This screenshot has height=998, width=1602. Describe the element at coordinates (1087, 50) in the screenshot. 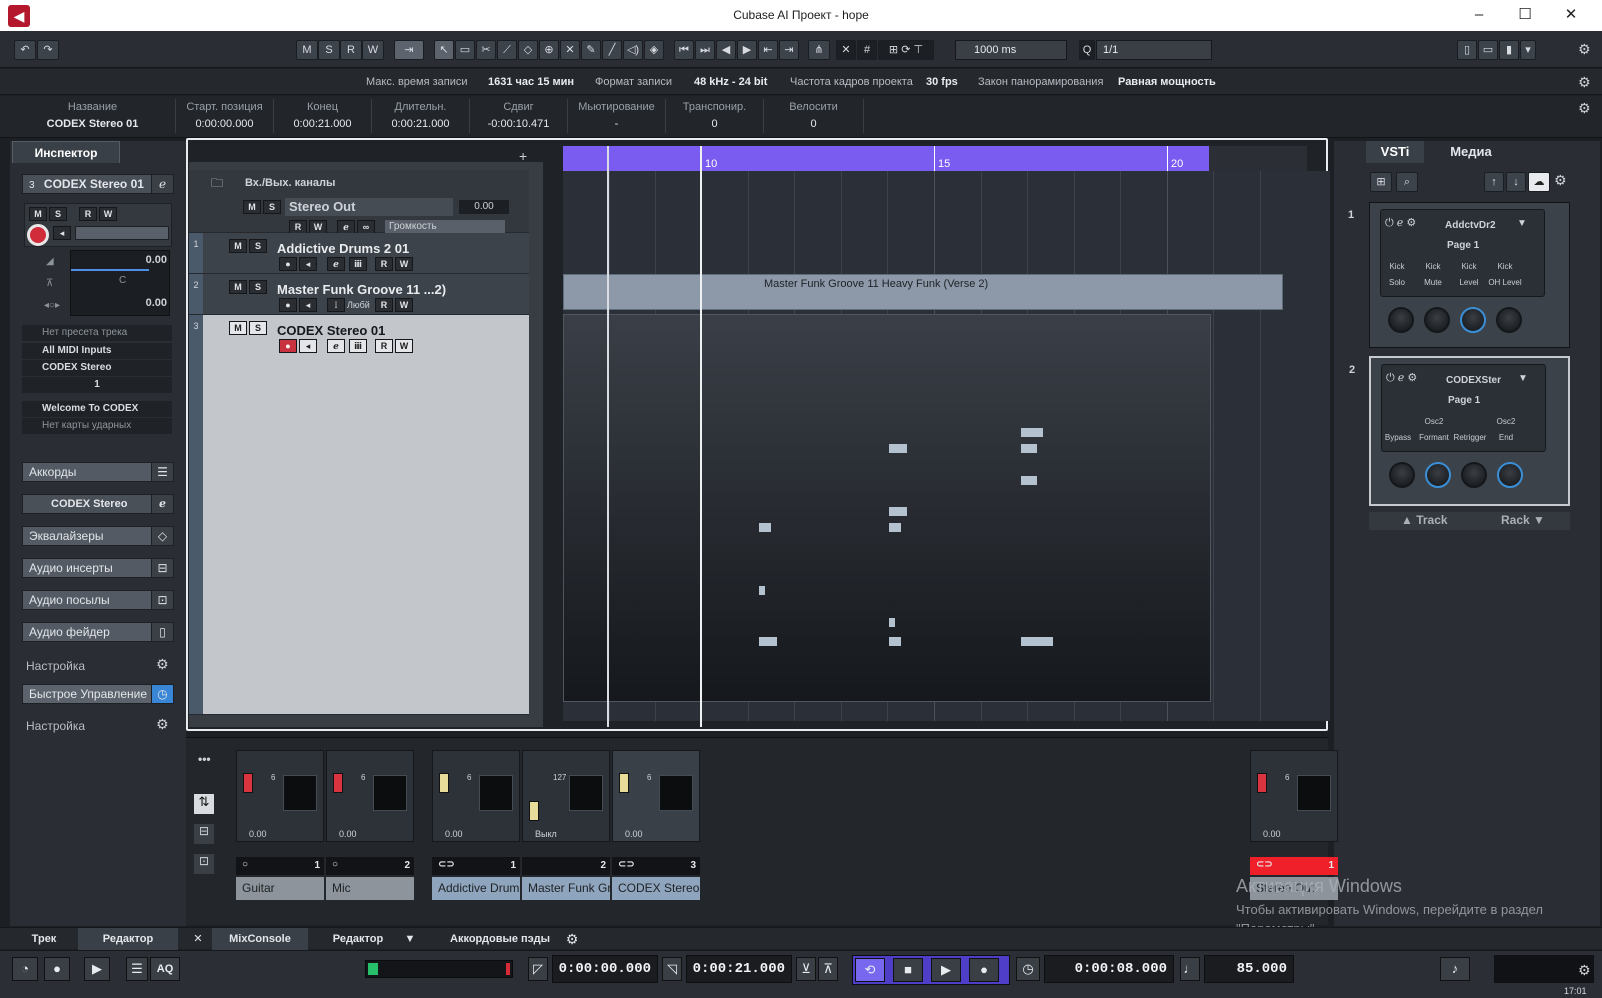

I see `quantize-icon: Q` at that location.